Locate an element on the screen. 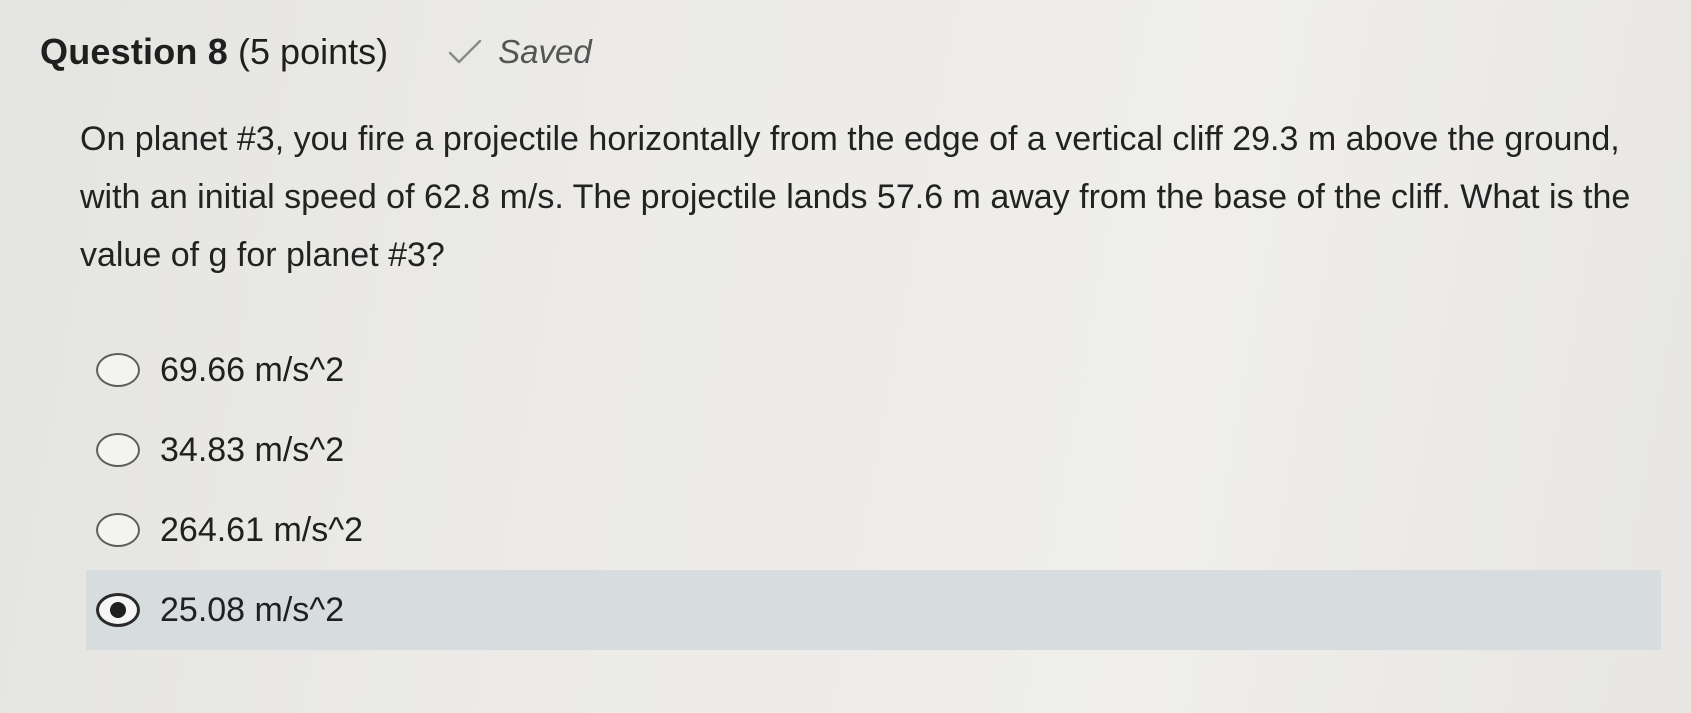  radio-button-selected is located at coordinates (118, 610).